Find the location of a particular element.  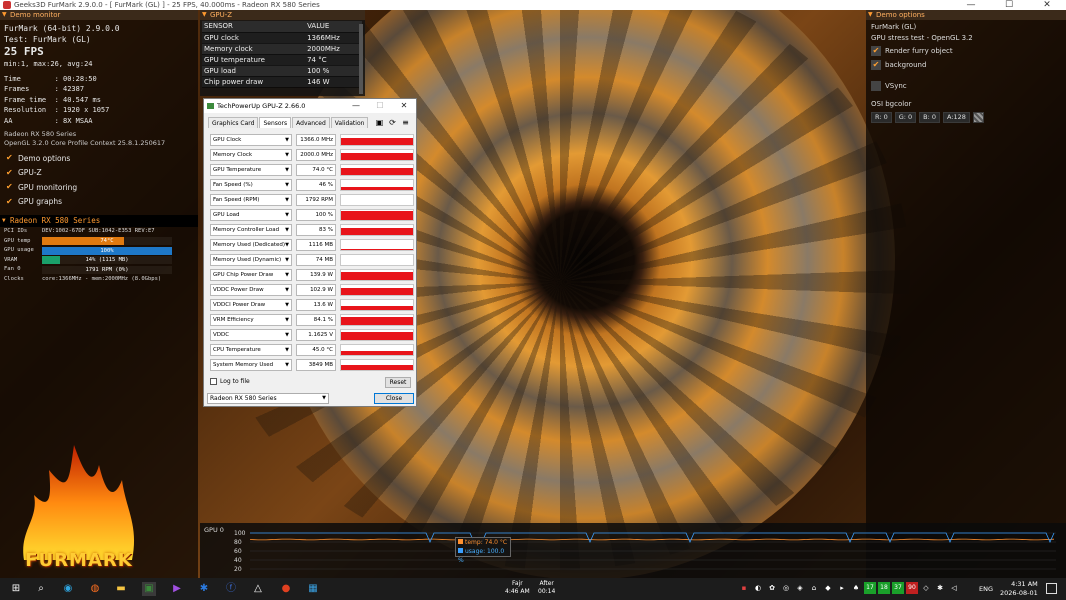

sensor-label: VRM Efficiency ▼ is located at coordinates (251, 320).